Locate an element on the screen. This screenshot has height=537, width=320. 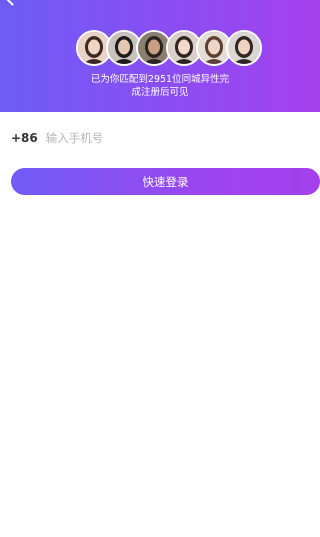
match-message-line-1: 已为你匹配到2951位同城异性完 is located at coordinates (160, 79).